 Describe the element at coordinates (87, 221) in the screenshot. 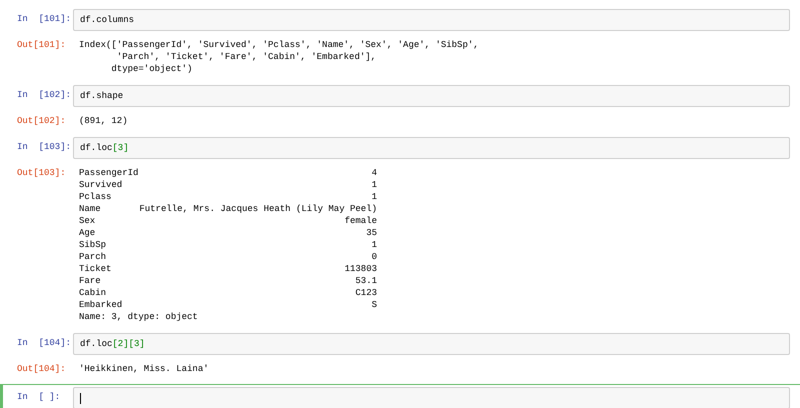

I see `series-label: Sex` at that location.